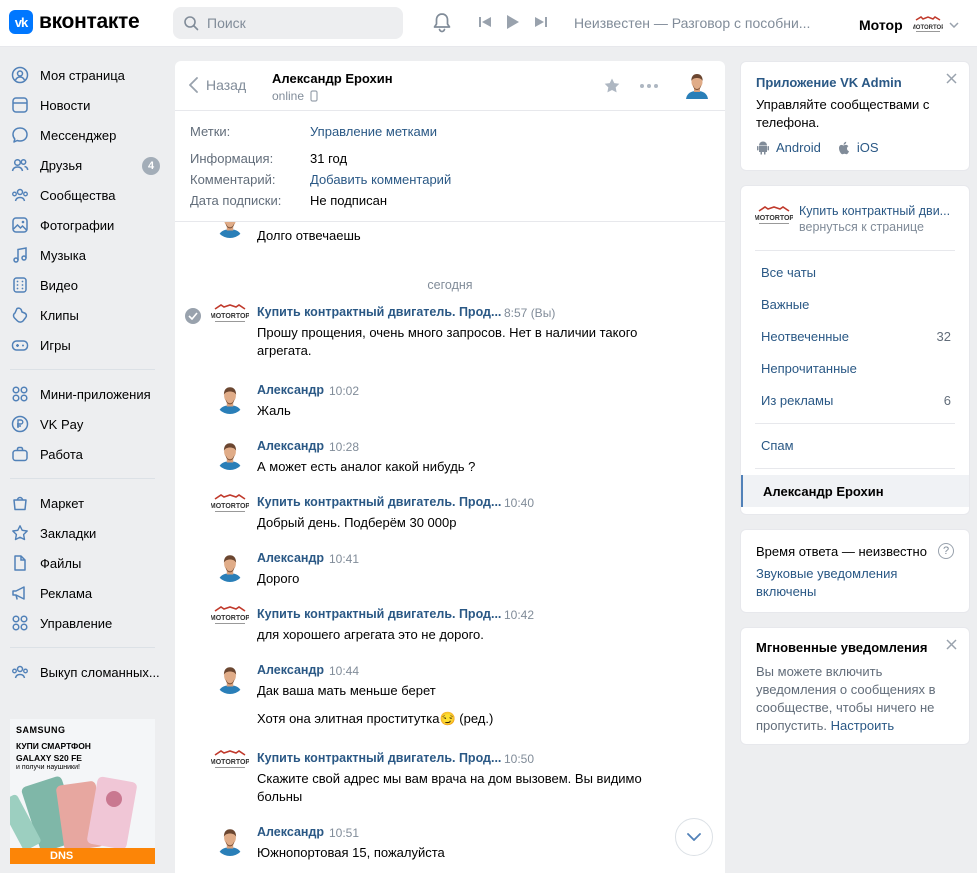  What do you see at coordinates (82, 563) in the screenshot?
I see `sidebar-item-files: Файлы` at bounding box center [82, 563].